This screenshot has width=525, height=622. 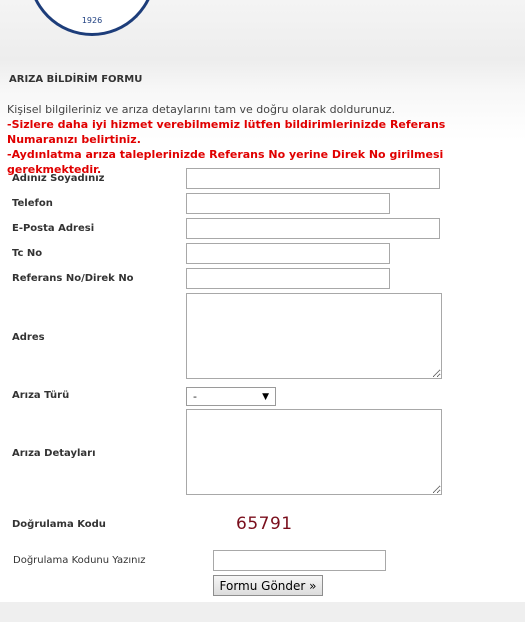 What do you see at coordinates (288, 278) in the screenshot?
I see `reference-input` at bounding box center [288, 278].